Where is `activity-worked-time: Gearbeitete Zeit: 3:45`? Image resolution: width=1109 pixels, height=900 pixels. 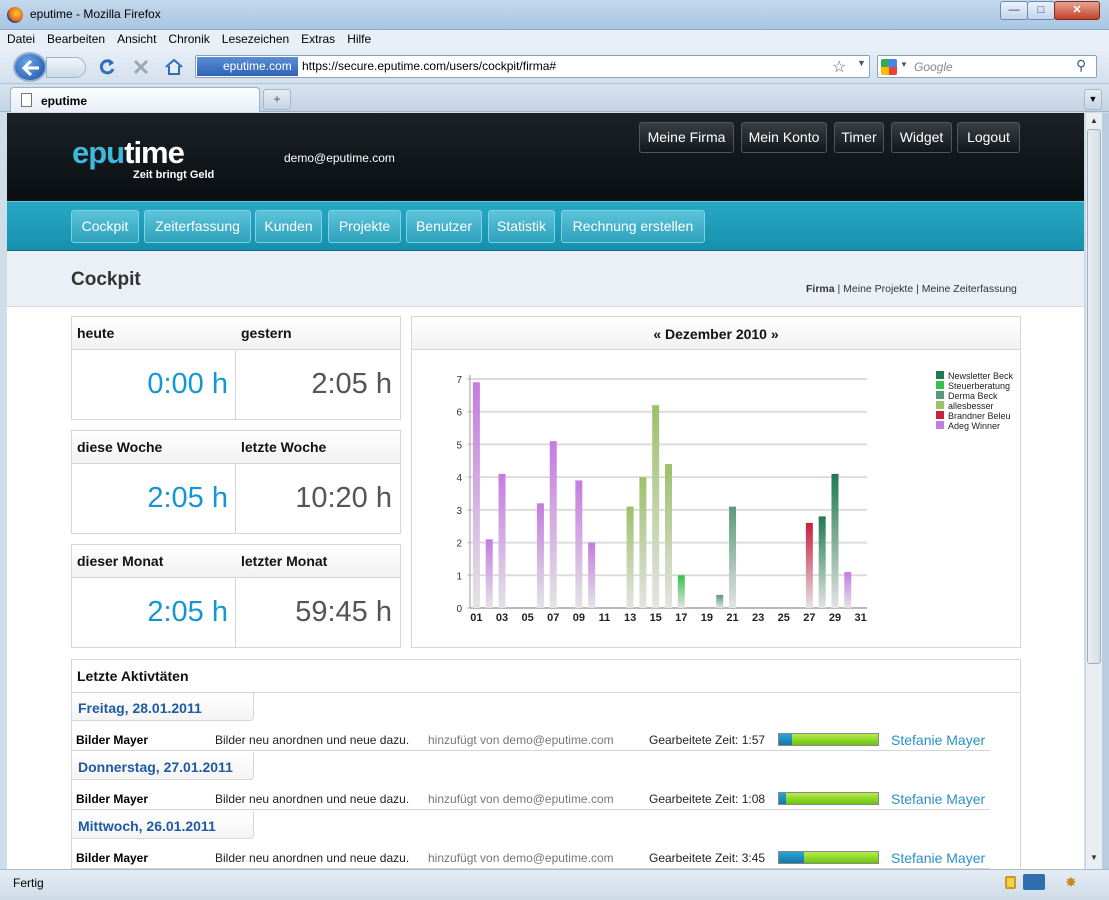
activity-worked-time: Gearbeitete Zeit: 3:45 is located at coordinates (707, 858).